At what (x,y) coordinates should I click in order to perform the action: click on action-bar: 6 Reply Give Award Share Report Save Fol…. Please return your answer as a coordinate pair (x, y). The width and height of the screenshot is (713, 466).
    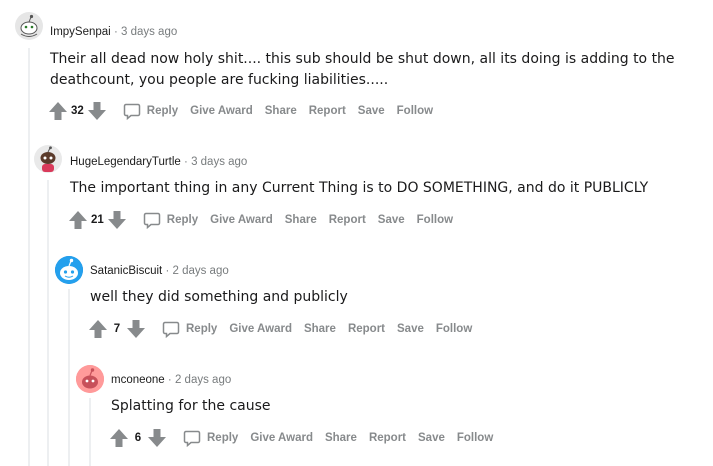
    Looking at the image, I should click on (304, 438).